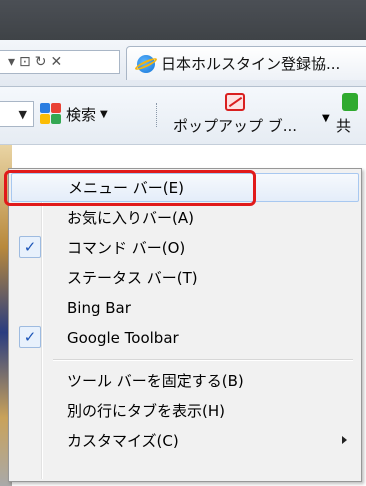 Image resolution: width=366 pixels, height=486 pixels. I want to click on menu-item-label: コマンド バー(O), so click(126, 248).